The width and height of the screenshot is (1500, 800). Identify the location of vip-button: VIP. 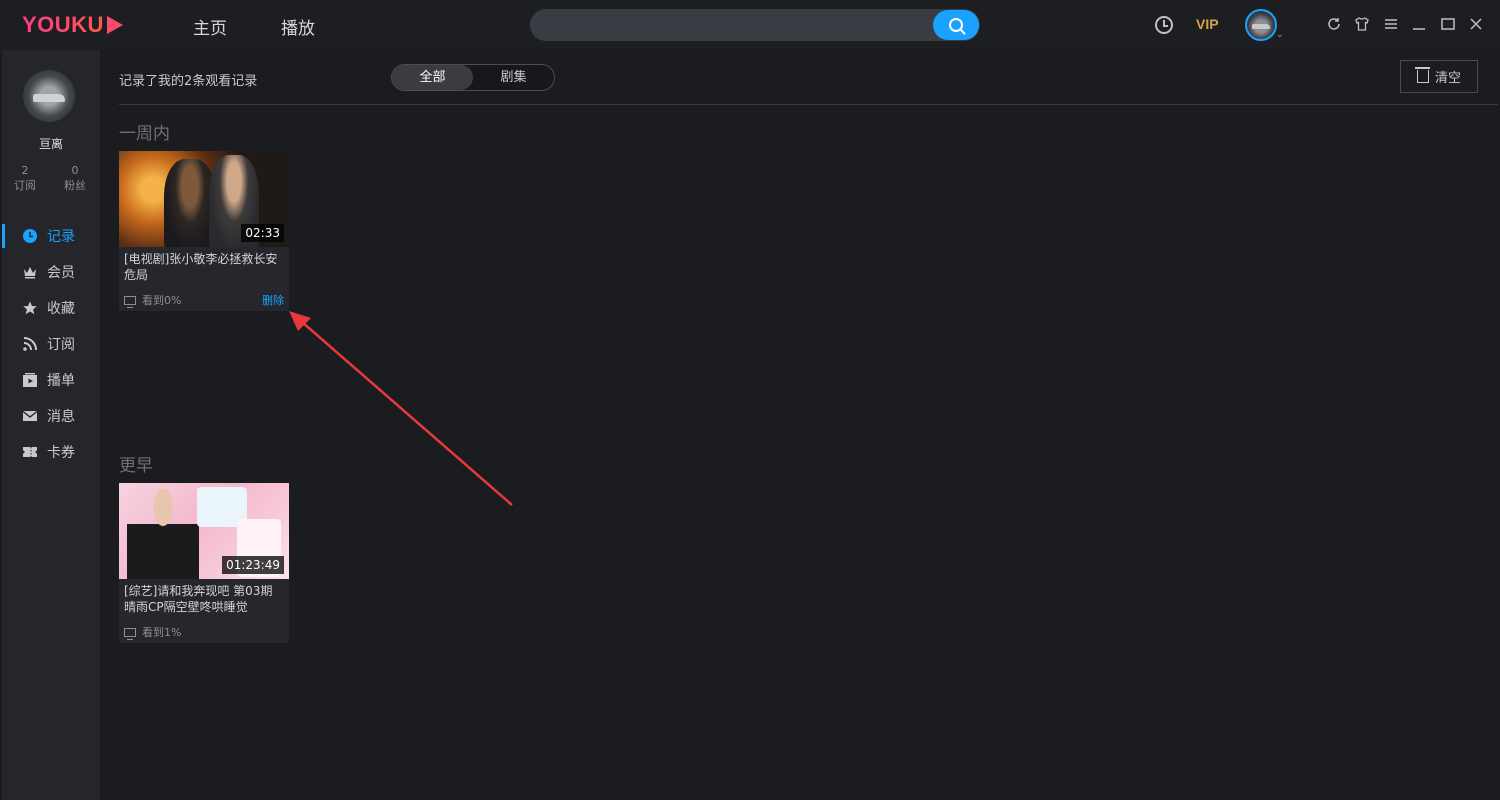
(1207, 24).